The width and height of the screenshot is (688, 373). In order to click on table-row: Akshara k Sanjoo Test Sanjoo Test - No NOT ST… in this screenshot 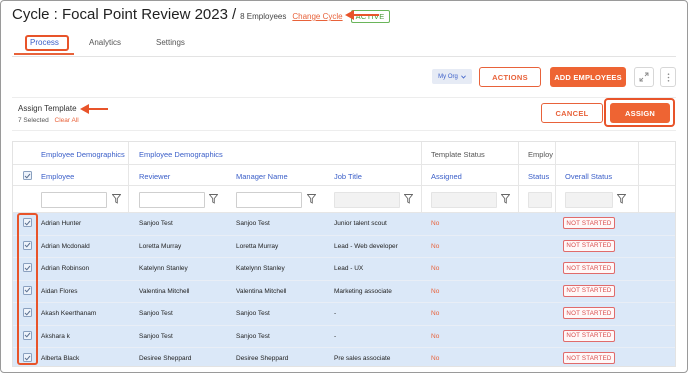, I will do `click(344, 336)`.